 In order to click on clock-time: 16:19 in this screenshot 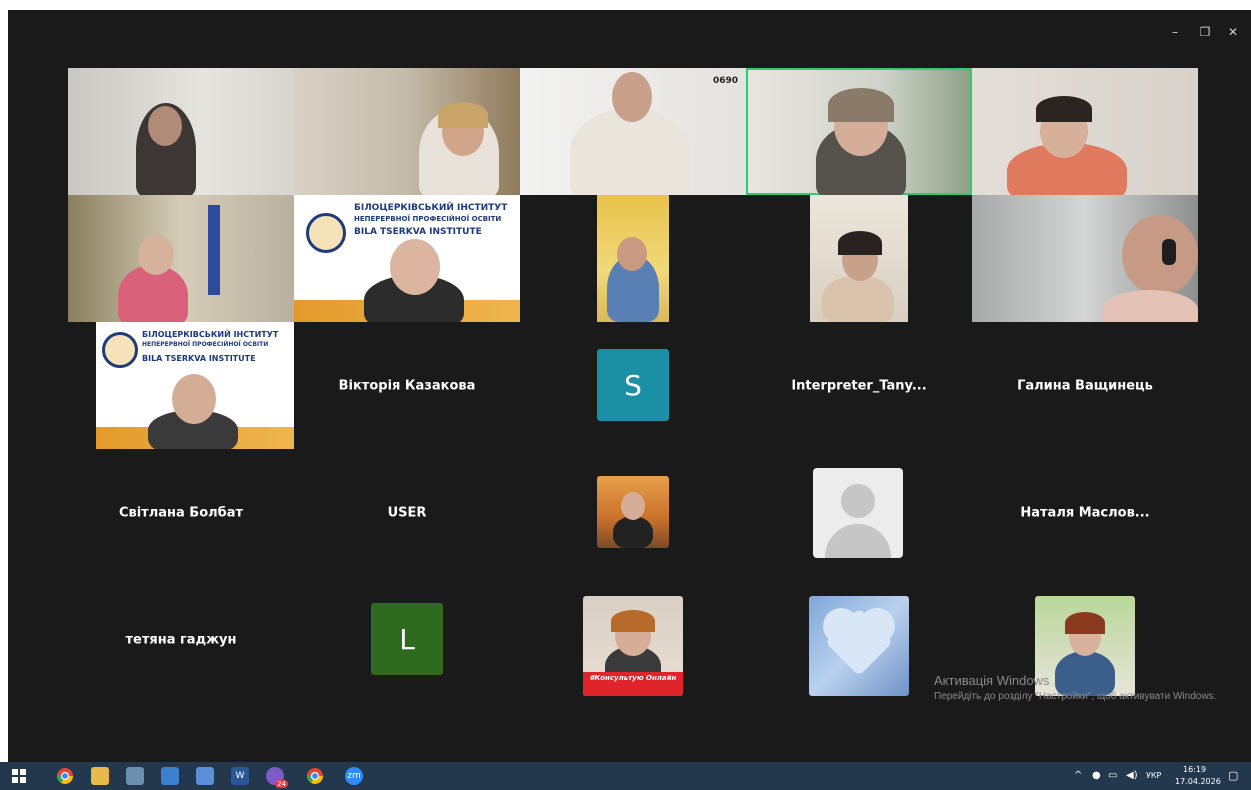, I will do `click(1194, 769)`.